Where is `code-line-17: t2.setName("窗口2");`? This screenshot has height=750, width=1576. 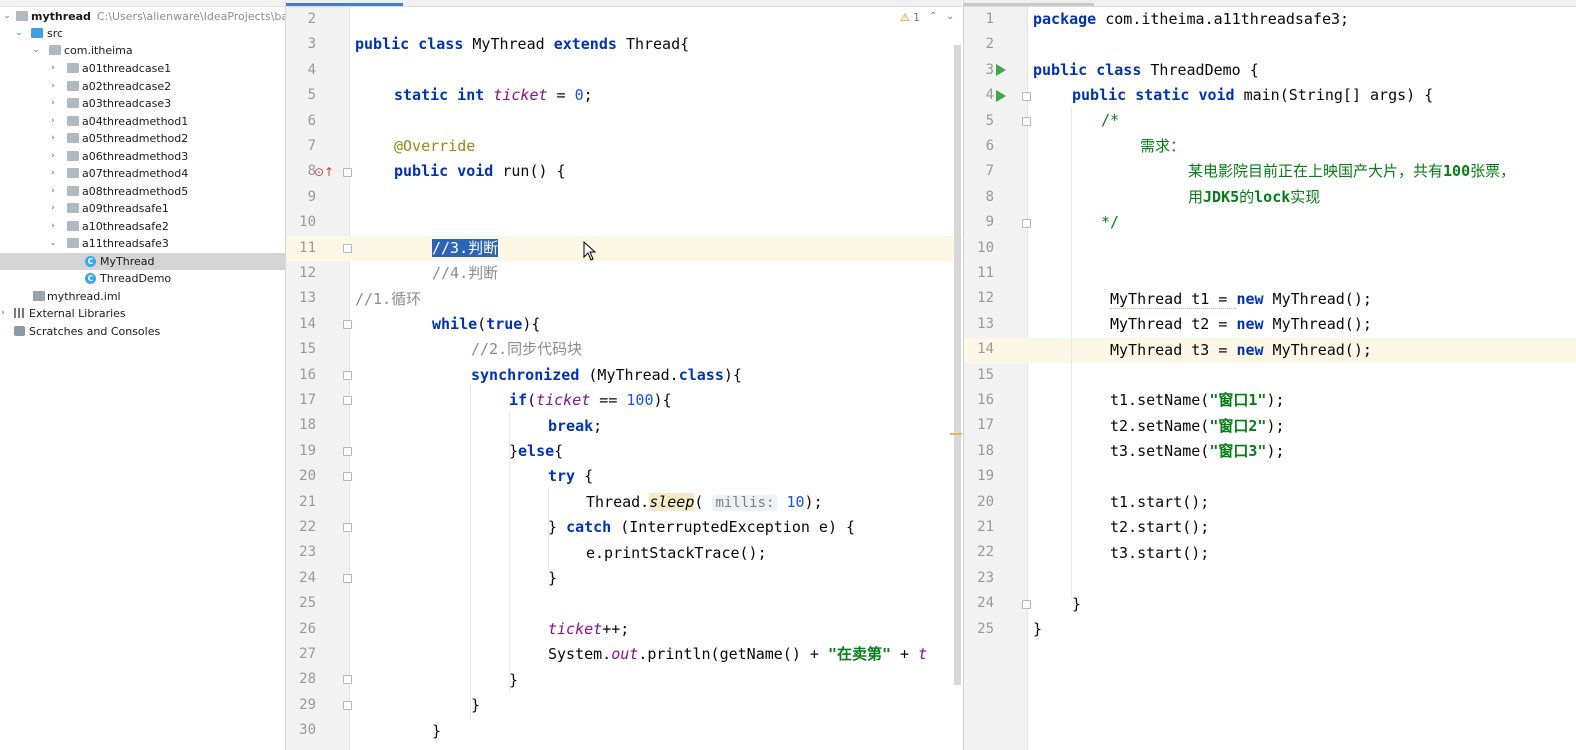
code-line-17: t2.setName("窗口2"); is located at coordinates (1197, 426).